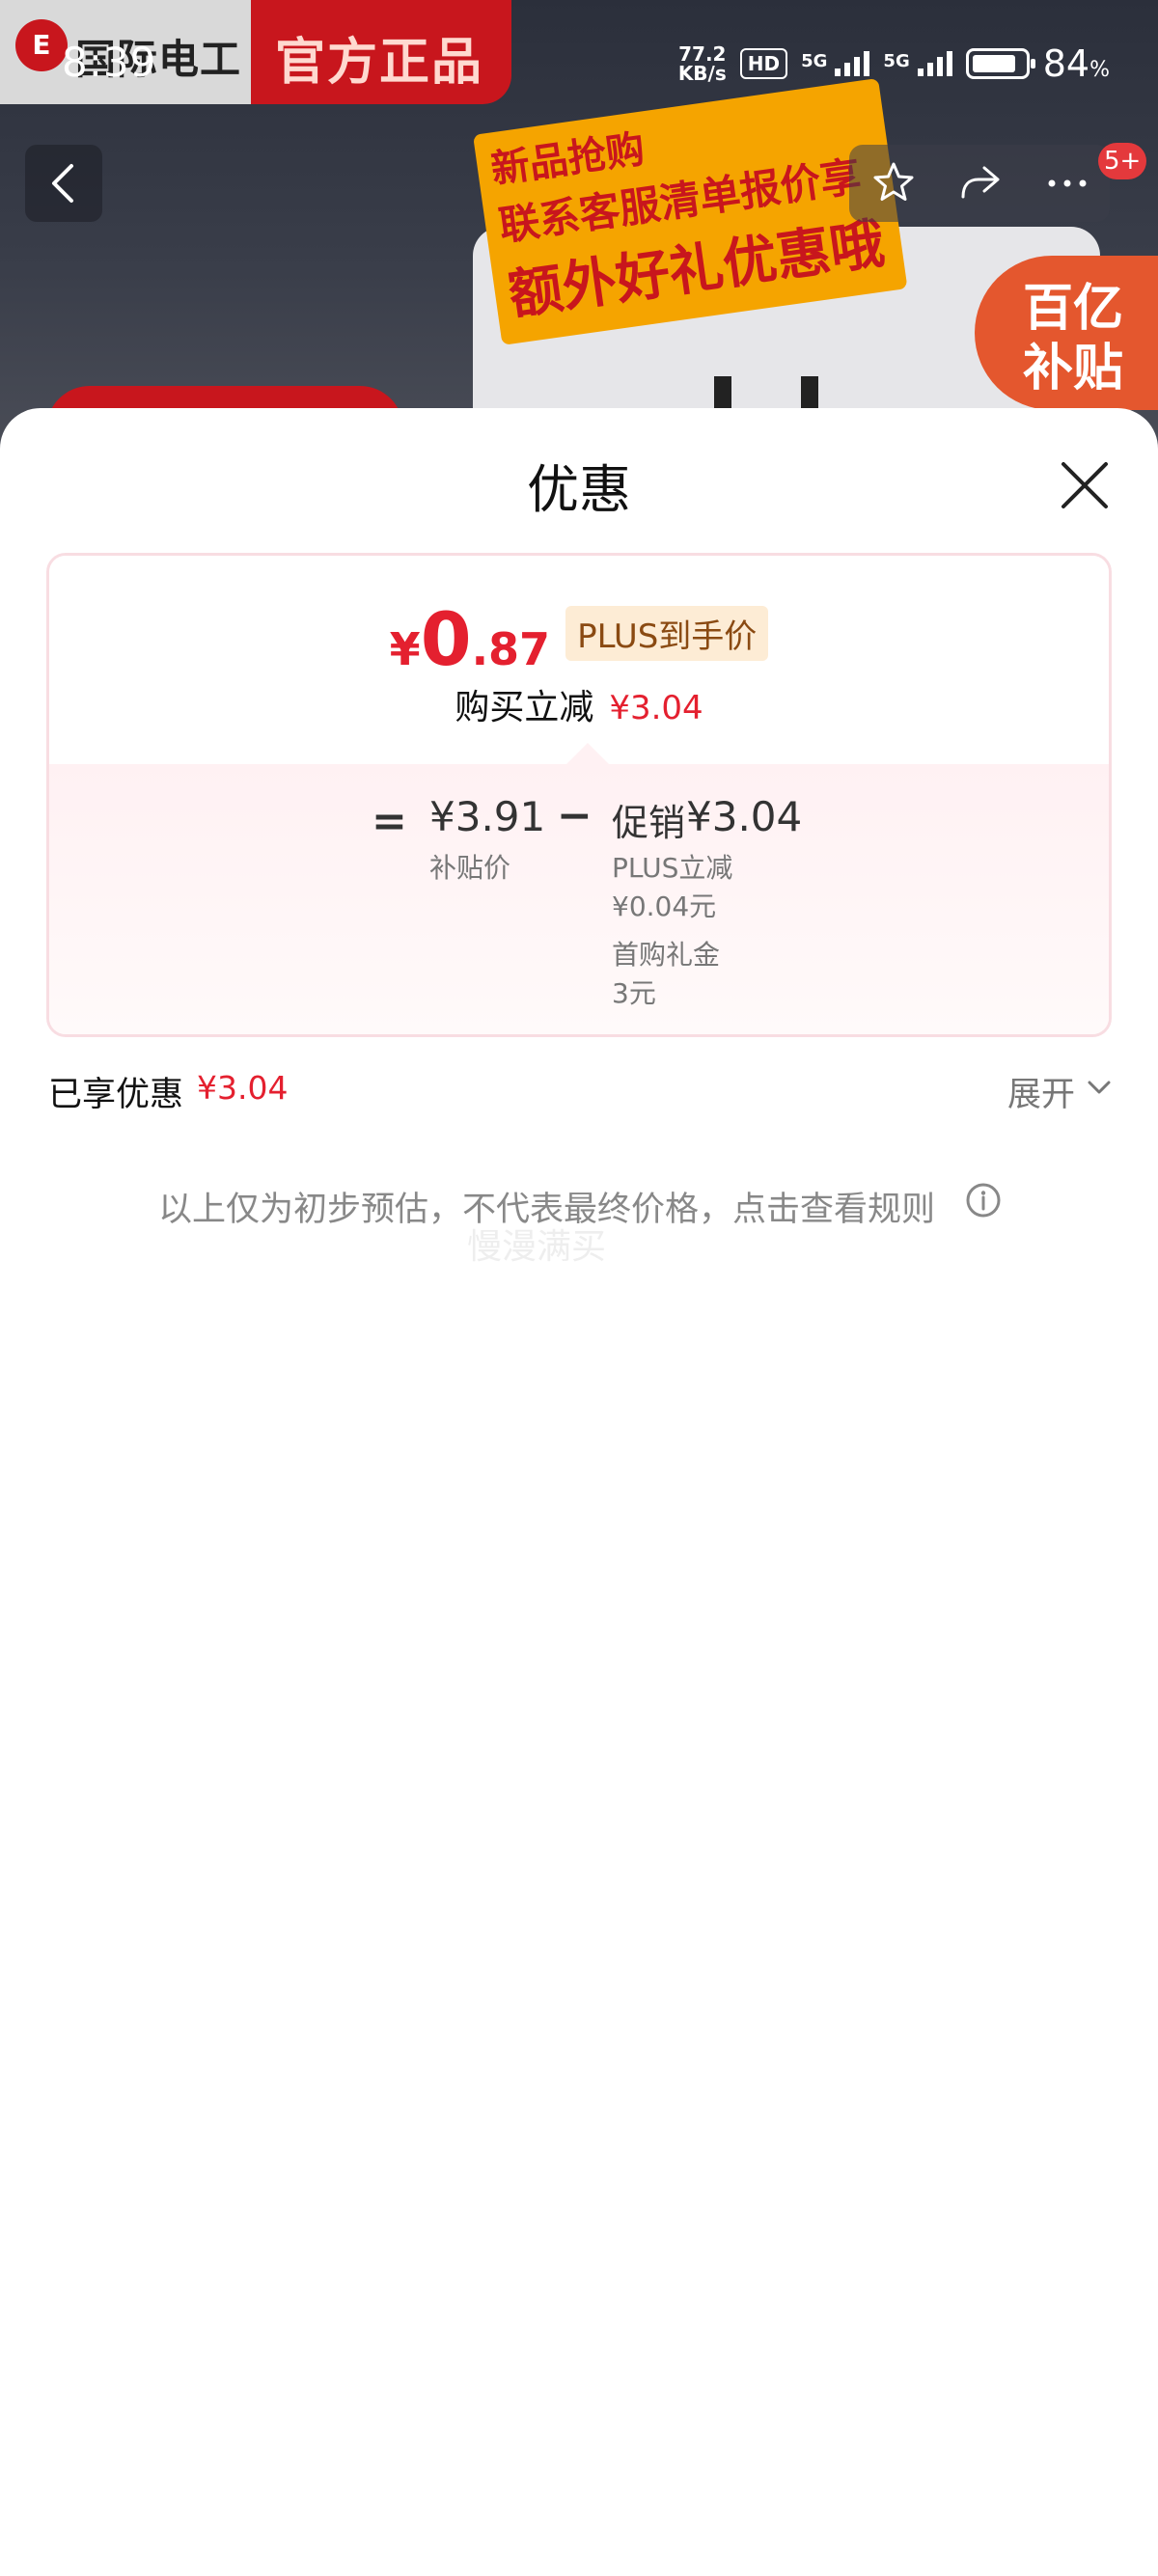 The image size is (1158, 2576). Describe the element at coordinates (649, 823) in the screenshot. I see `promo-label: 促销` at that location.